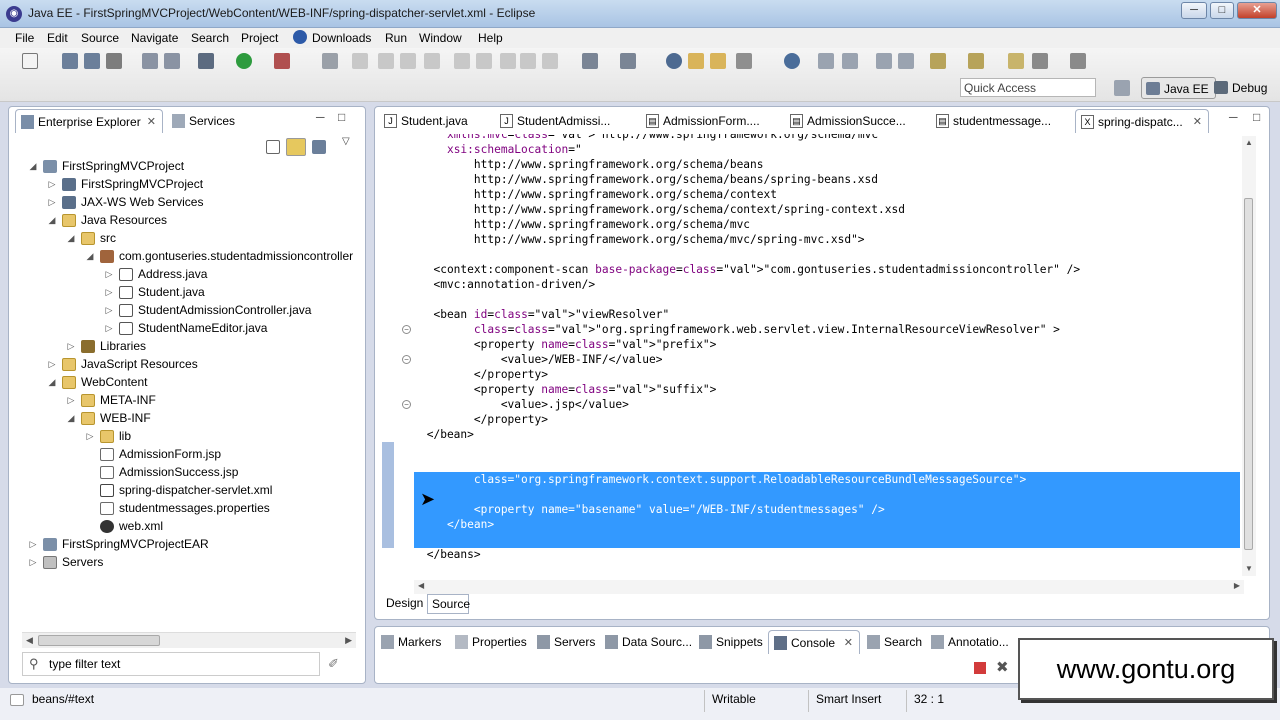  Describe the element at coordinates (24, 38) in the screenshot. I see `menu-file: File` at that location.